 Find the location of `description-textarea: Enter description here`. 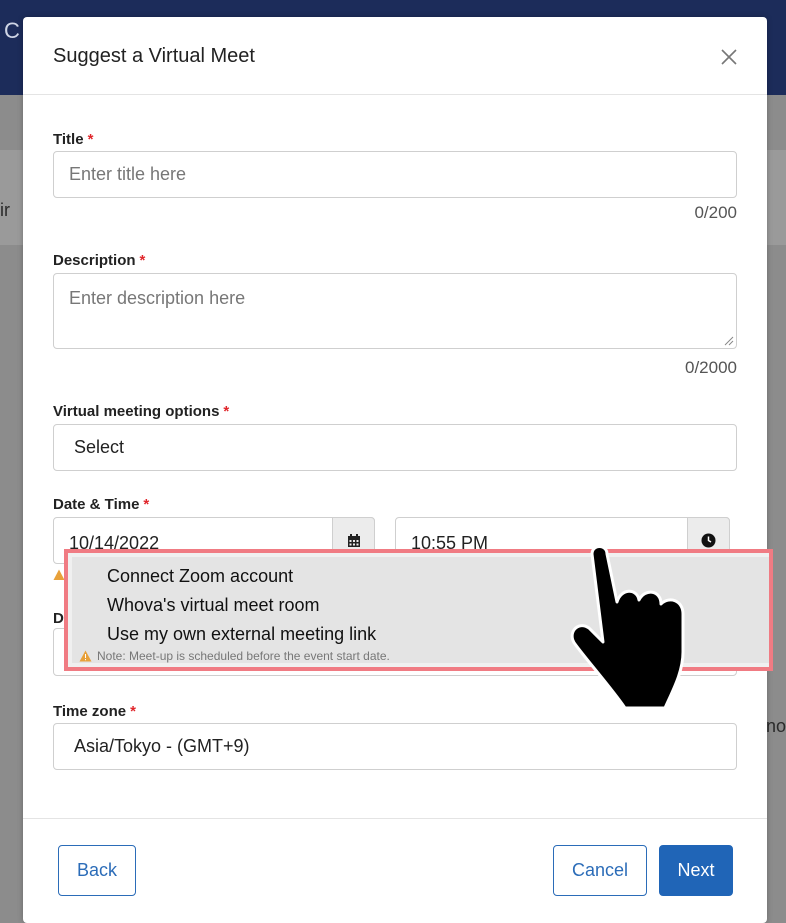

description-textarea: Enter description here is located at coordinates (395, 311).